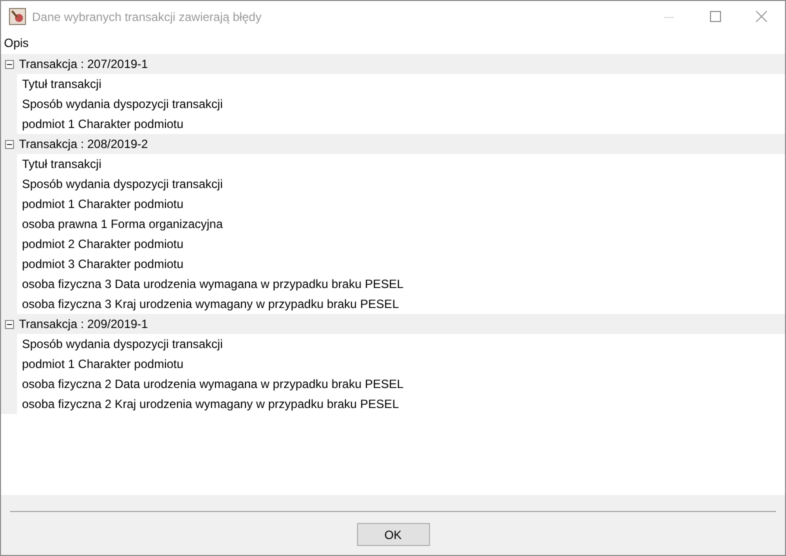 The image size is (786, 556). I want to click on window-title: Dane wybranych transakcji zawierają błędy, so click(147, 17).